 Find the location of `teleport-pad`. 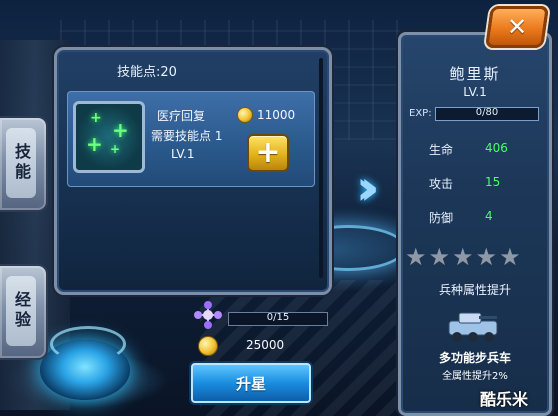

teleport-pad is located at coordinates (85, 363).